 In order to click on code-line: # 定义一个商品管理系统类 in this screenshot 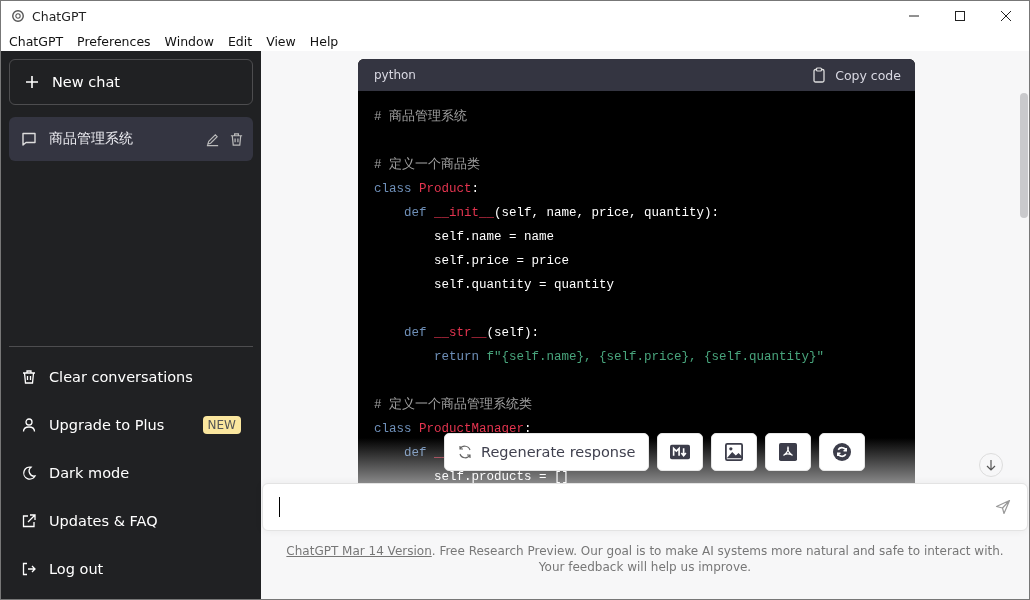, I will do `click(453, 405)`.